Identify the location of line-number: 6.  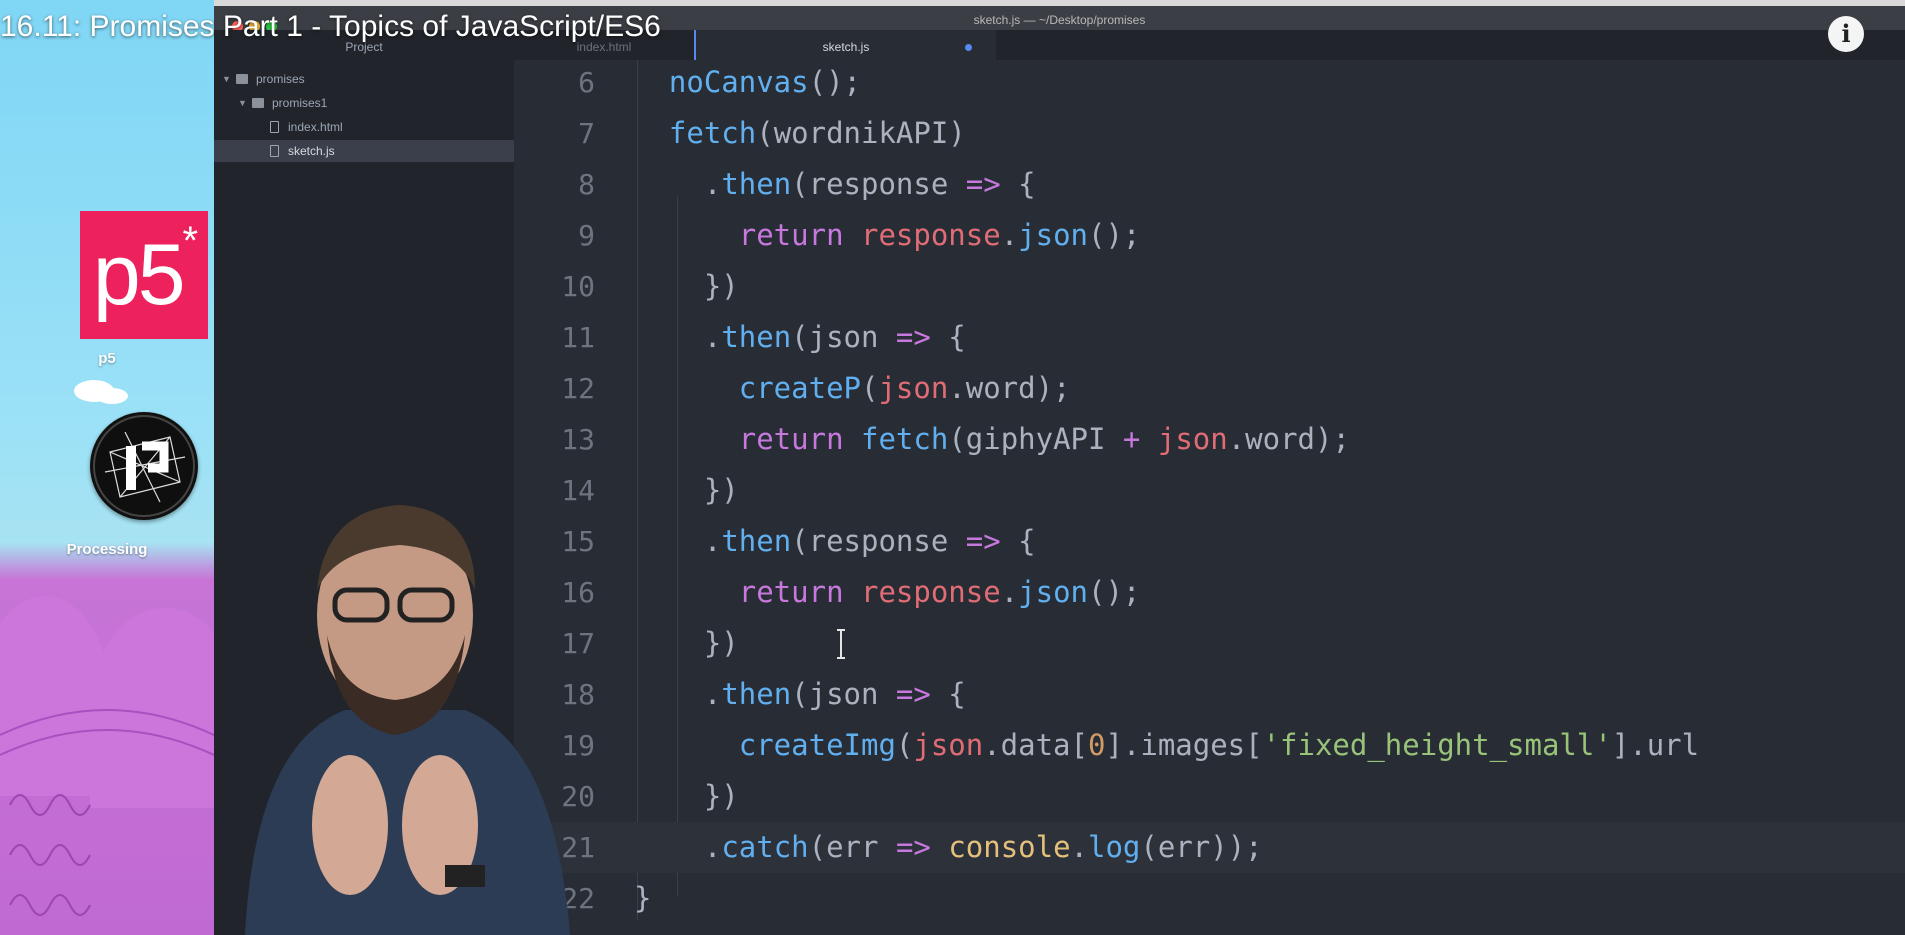
(586, 82).